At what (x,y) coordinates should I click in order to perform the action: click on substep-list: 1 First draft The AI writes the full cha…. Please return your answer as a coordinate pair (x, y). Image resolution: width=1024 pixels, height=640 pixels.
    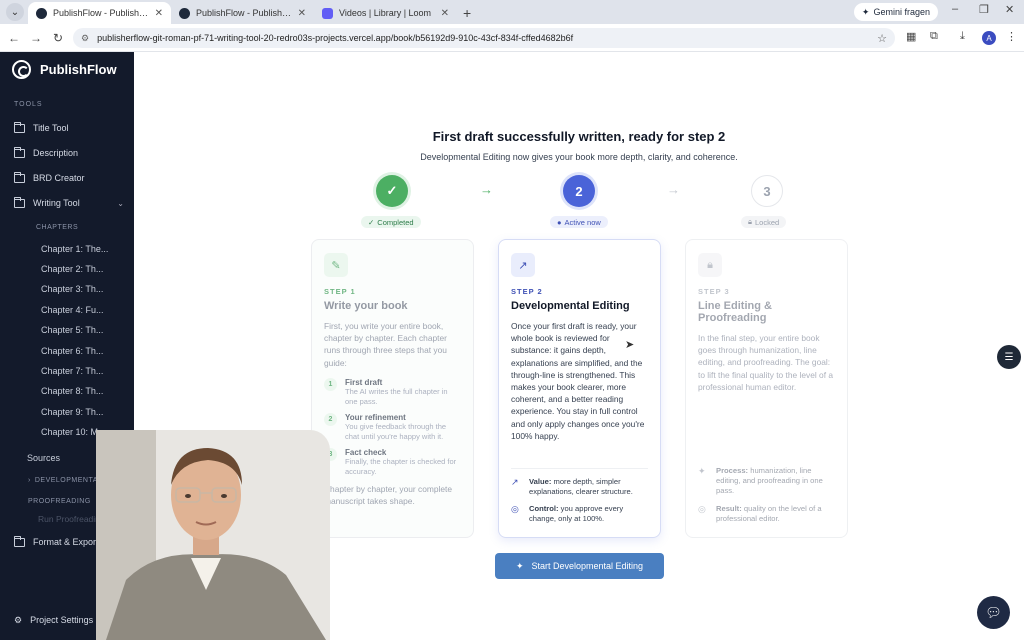
    Looking at the image, I should click on (392, 427).